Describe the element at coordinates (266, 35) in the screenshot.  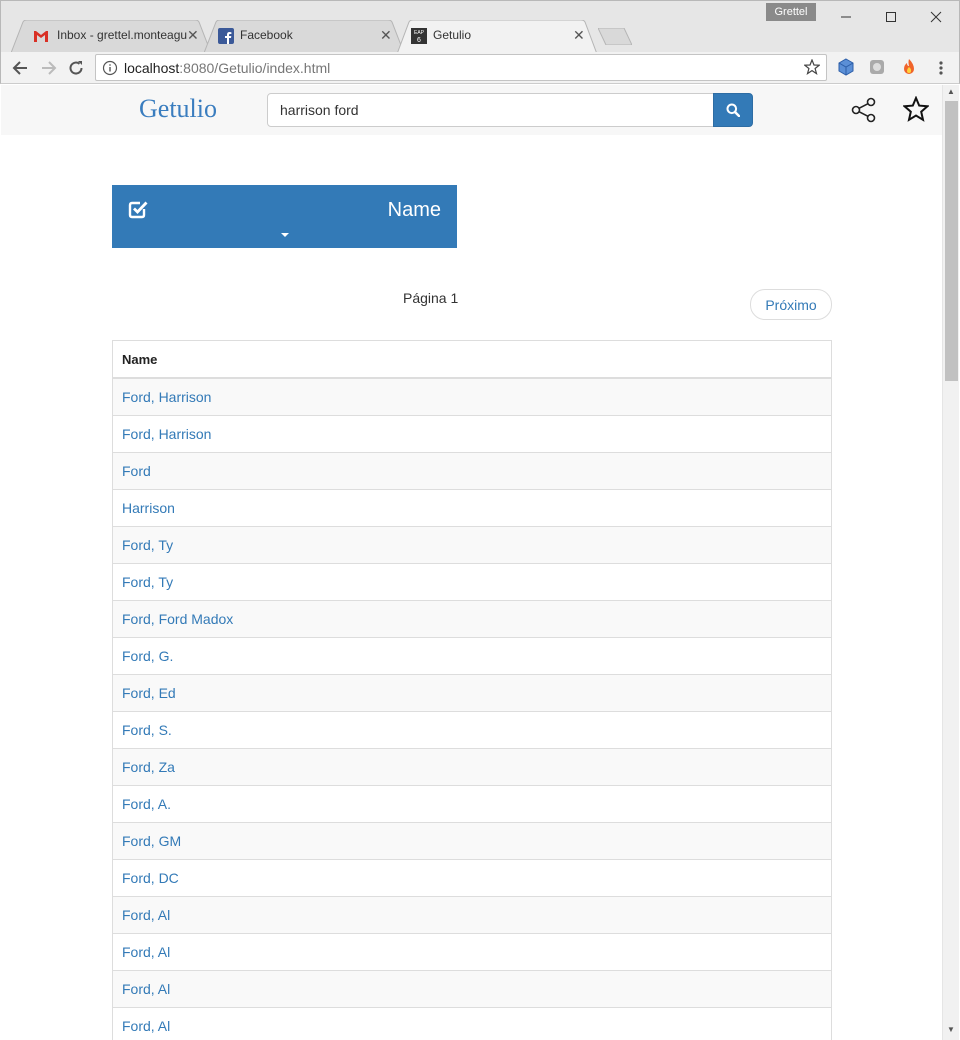
I see `tab-label: Facebook` at that location.